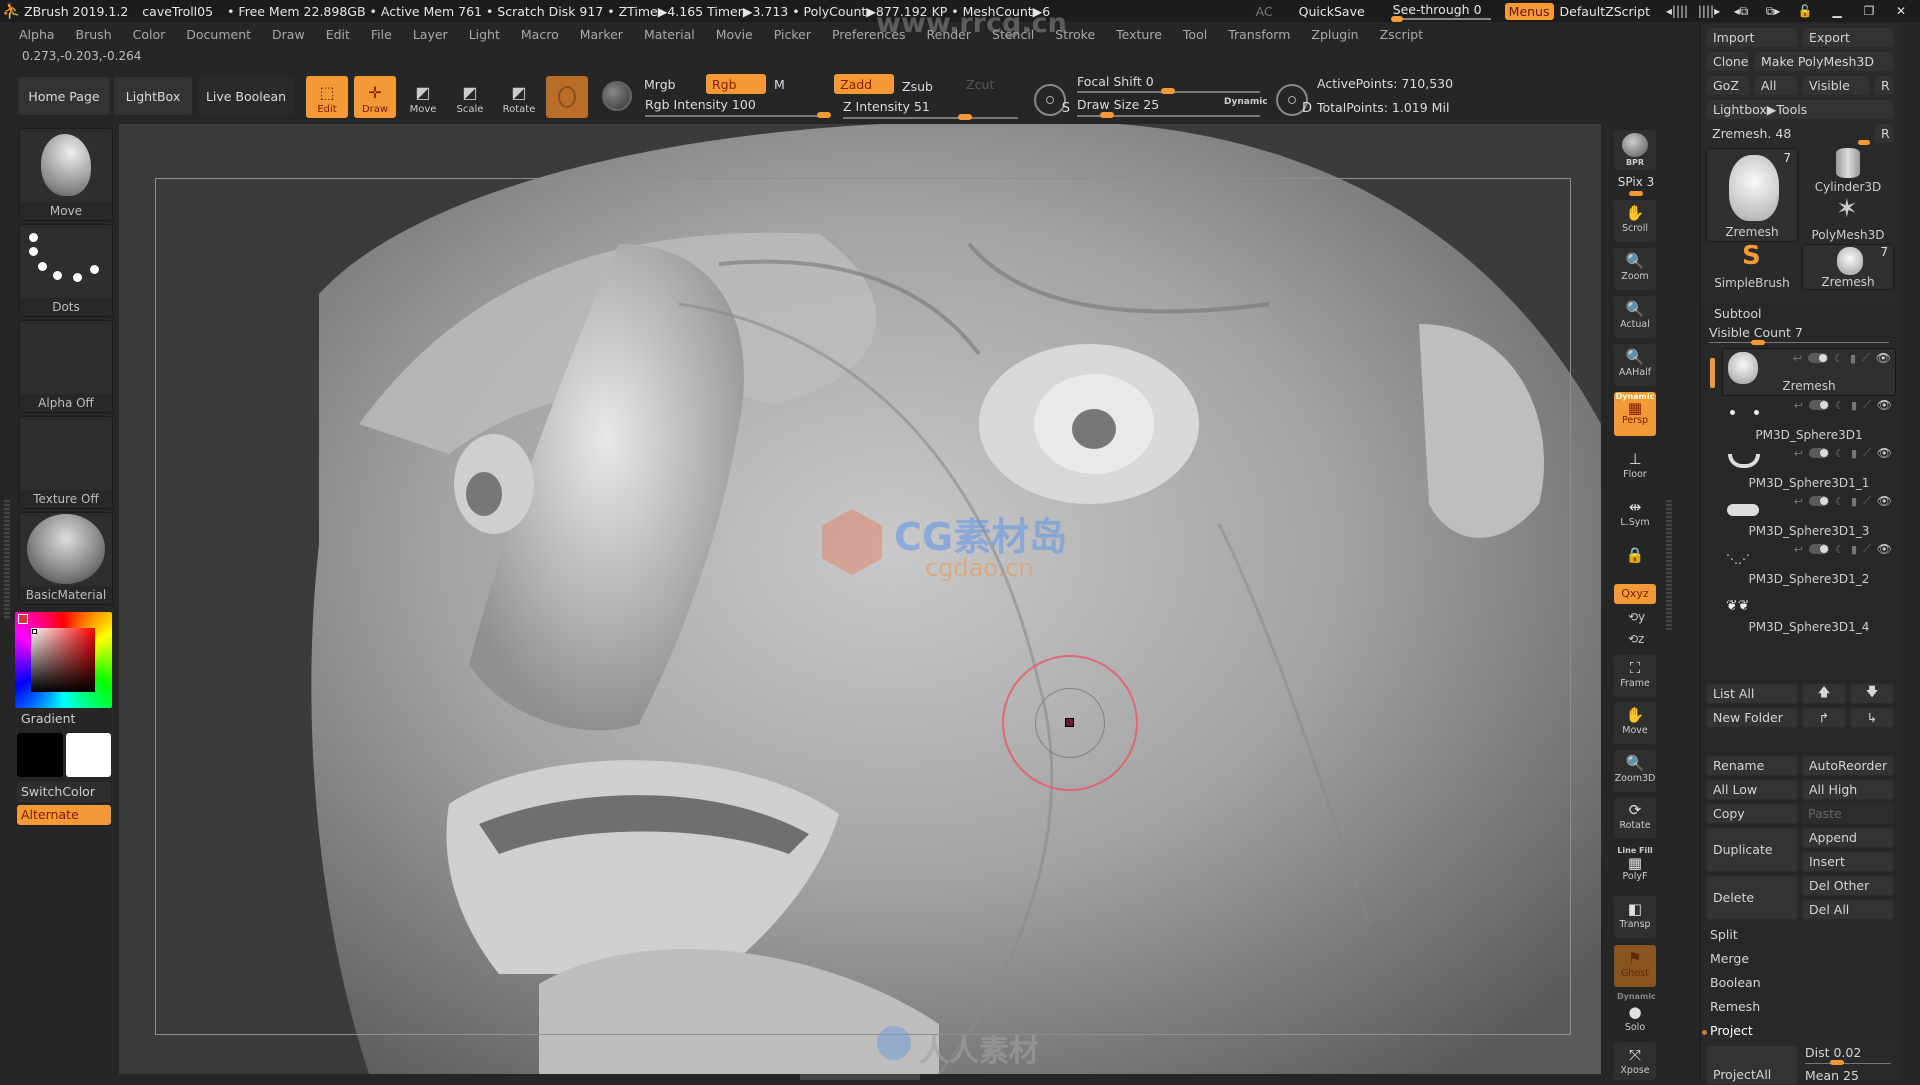 Image resolution: width=1920 pixels, height=1085 pixels. Describe the element at coordinates (1635, 594) in the screenshot. I see `xyz-rotate-button: Qxyz` at that location.